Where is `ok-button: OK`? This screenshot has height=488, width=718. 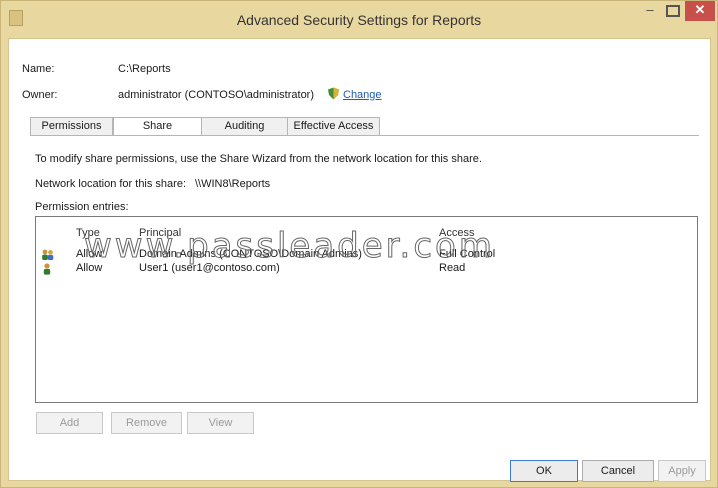
ok-button: OK is located at coordinates (544, 471).